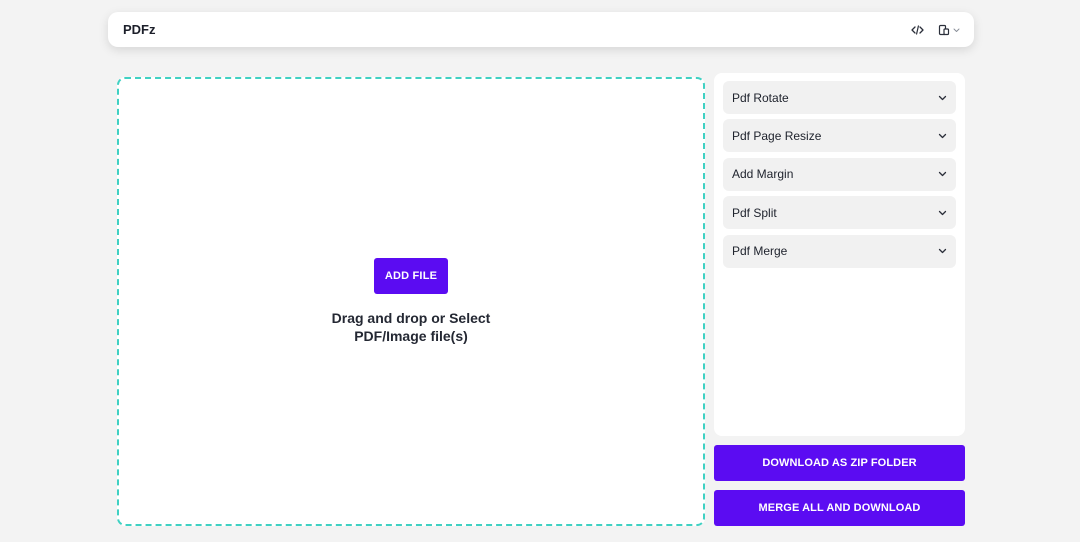  What do you see at coordinates (839, 97) in the screenshot?
I see `tool-item-pdf-rotate: Pdf Rotate` at bounding box center [839, 97].